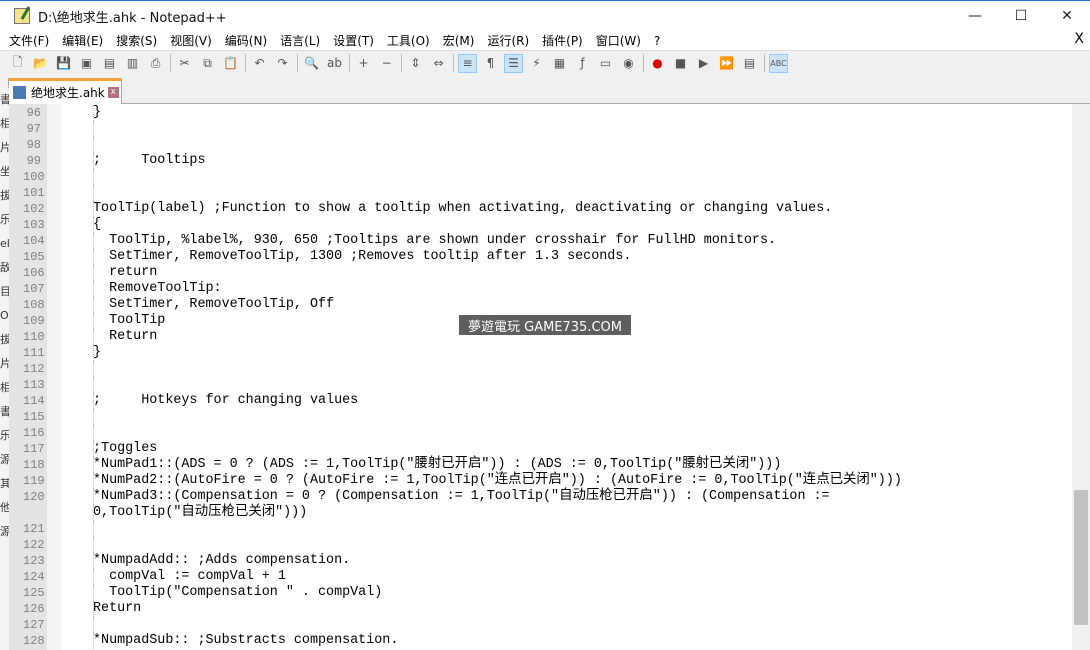 The image size is (1090, 650). What do you see at coordinates (582, 63) in the screenshot?
I see `function-list-icon: ƒ` at bounding box center [582, 63].